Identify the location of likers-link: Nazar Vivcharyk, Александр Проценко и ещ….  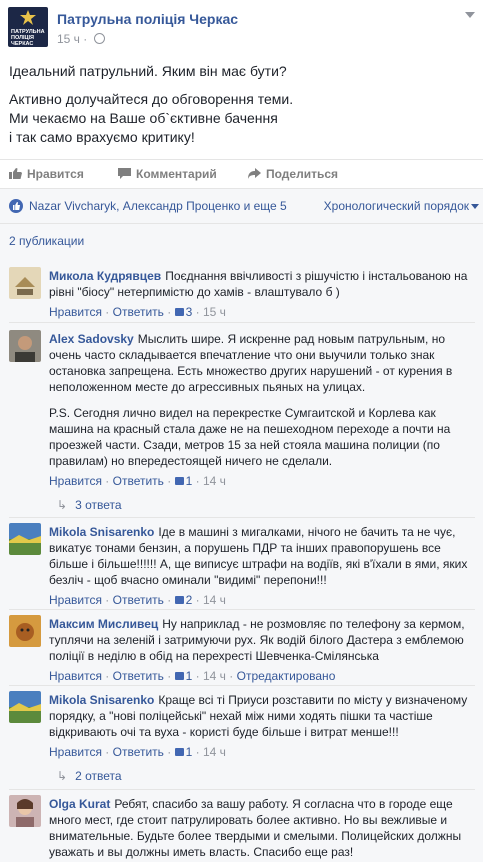
(158, 206).